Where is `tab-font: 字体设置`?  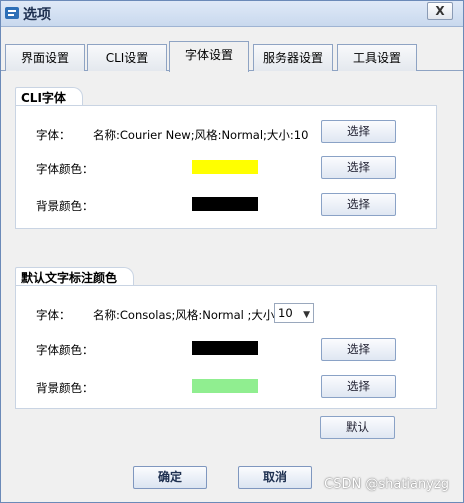 tab-font: 字体设置 is located at coordinates (209, 56).